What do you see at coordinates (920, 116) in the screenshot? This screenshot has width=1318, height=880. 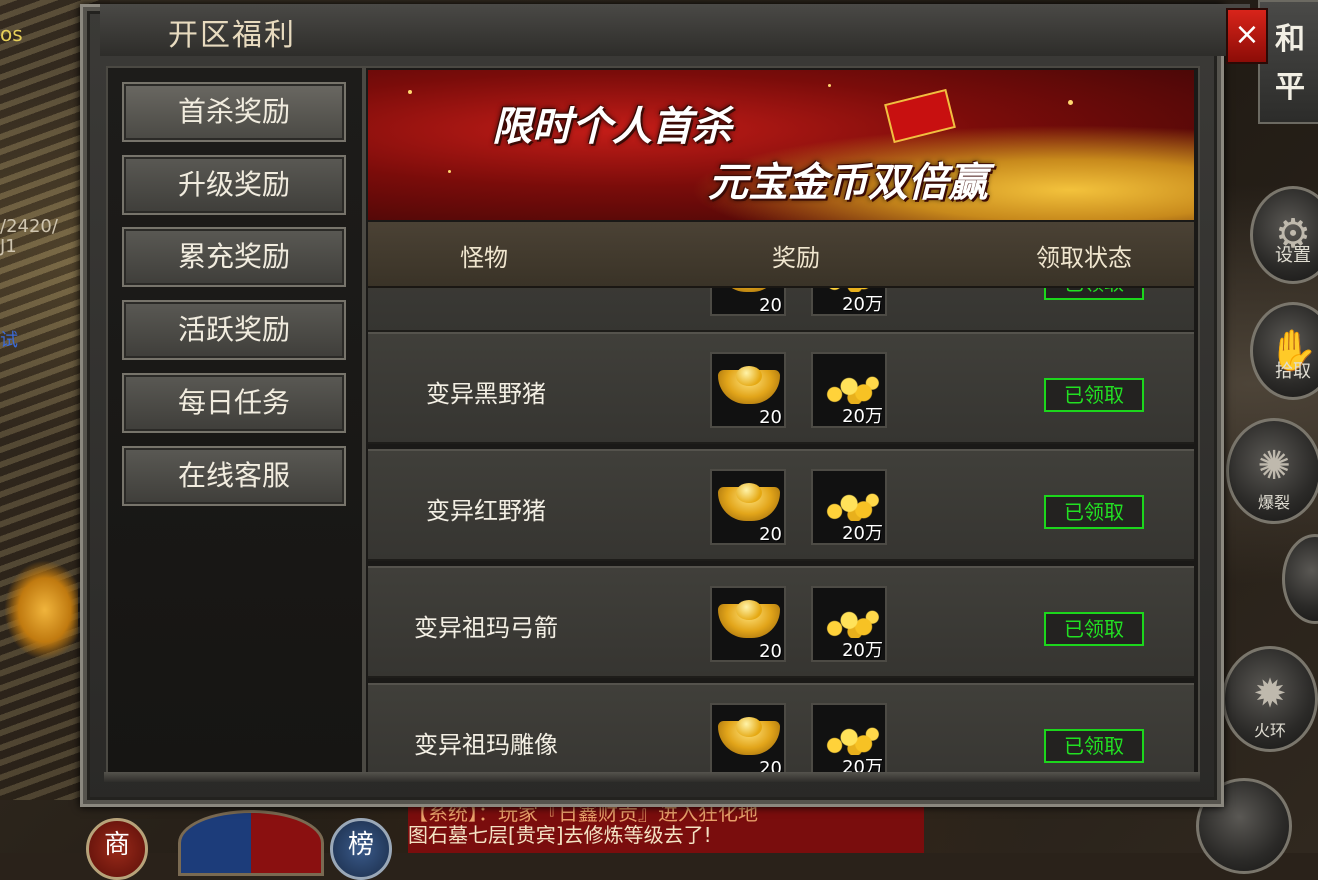 I see `red-envelope-icon` at bounding box center [920, 116].